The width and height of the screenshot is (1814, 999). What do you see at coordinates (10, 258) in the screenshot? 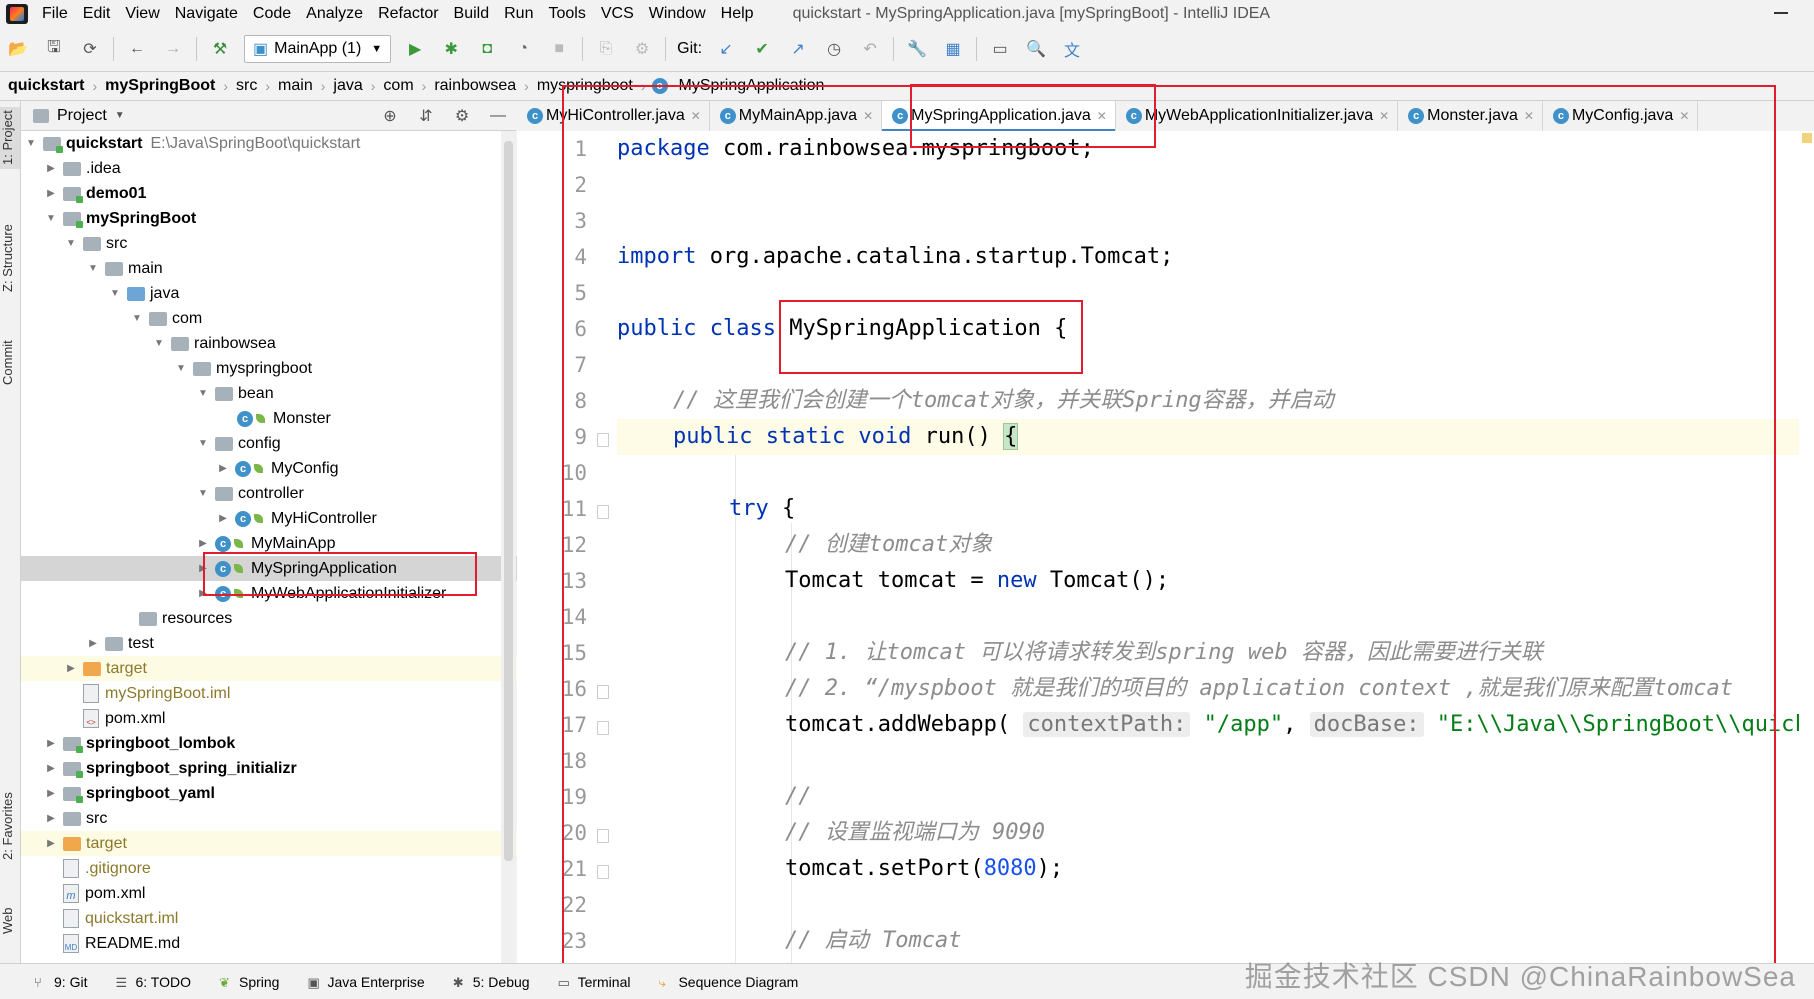
I see `tool-tab-structure: Z: Structure` at bounding box center [10, 258].